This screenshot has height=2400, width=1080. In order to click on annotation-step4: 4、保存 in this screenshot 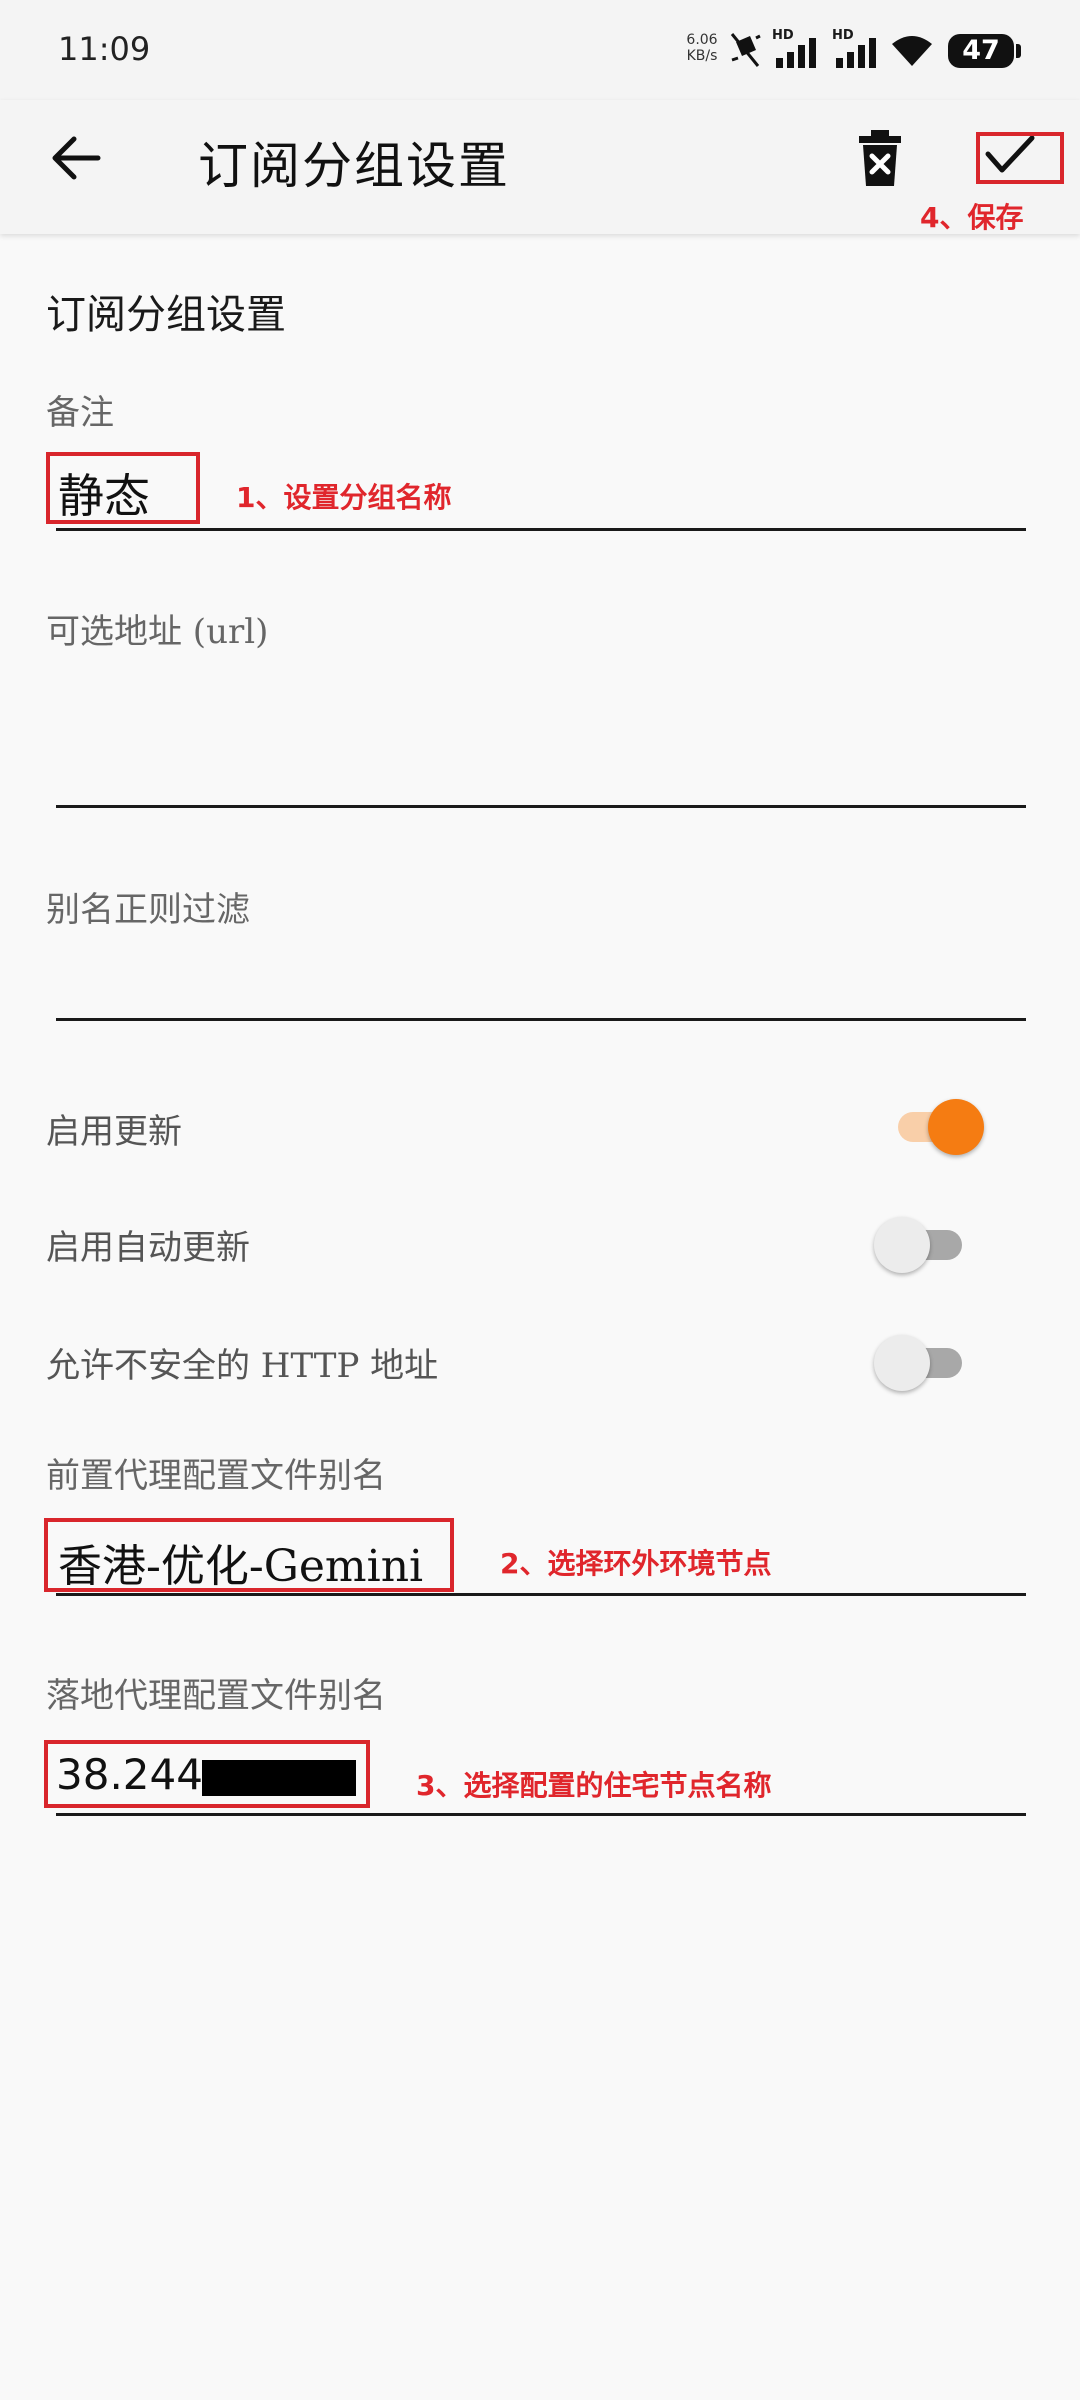, I will do `click(972, 217)`.